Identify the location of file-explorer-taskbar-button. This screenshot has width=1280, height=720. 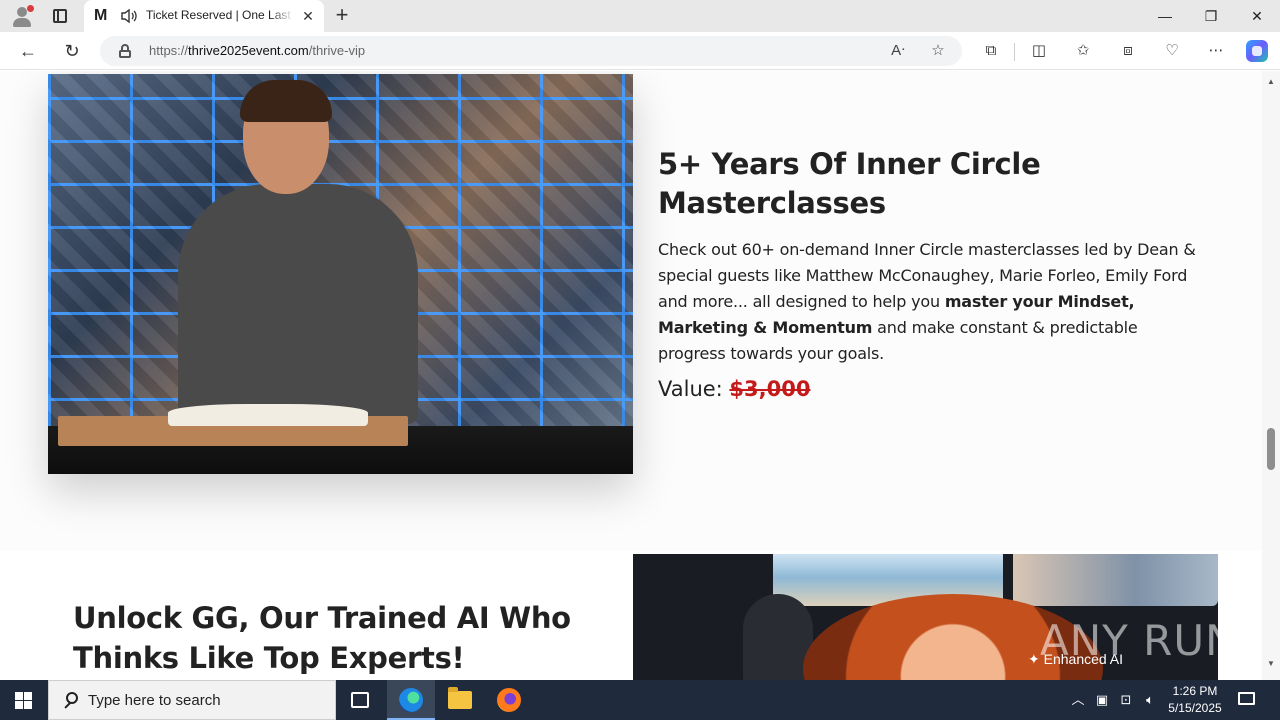
(460, 700).